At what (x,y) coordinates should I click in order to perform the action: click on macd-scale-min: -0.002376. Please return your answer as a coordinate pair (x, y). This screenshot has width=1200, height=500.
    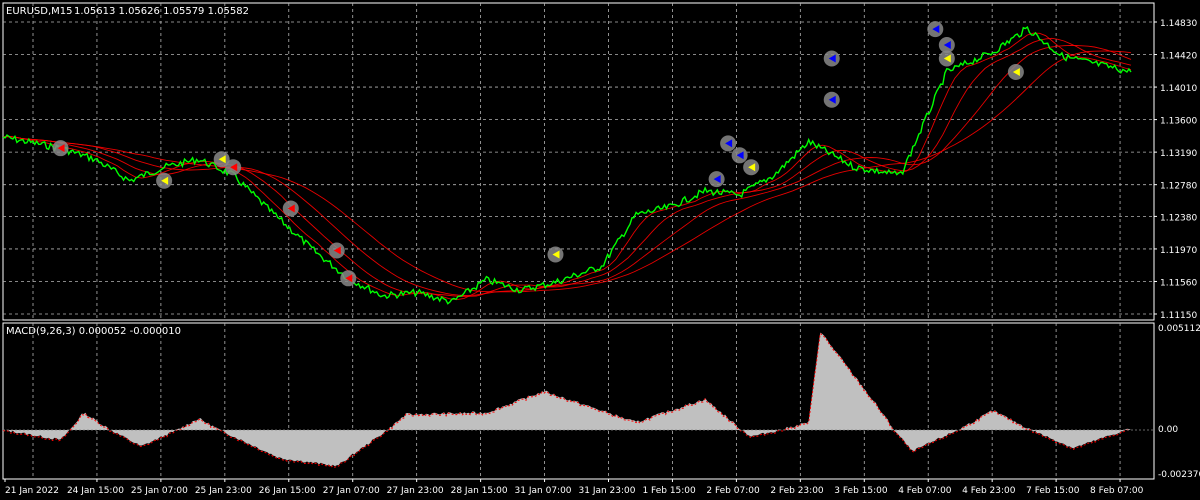
    Looking at the image, I should click on (1179, 475).